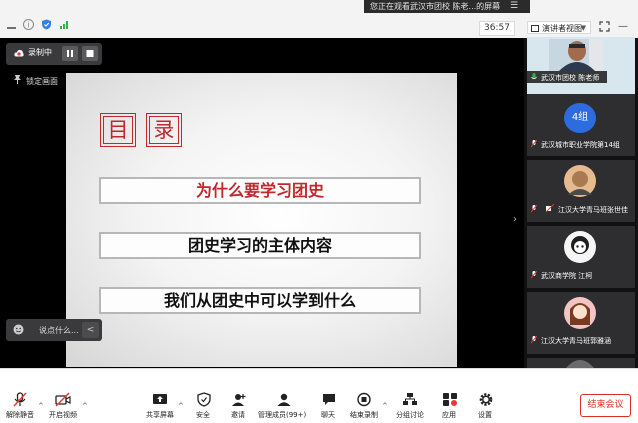 The image size is (638, 423). What do you see at coordinates (534, 76) in the screenshot?
I see `microphone-icon` at bounding box center [534, 76].